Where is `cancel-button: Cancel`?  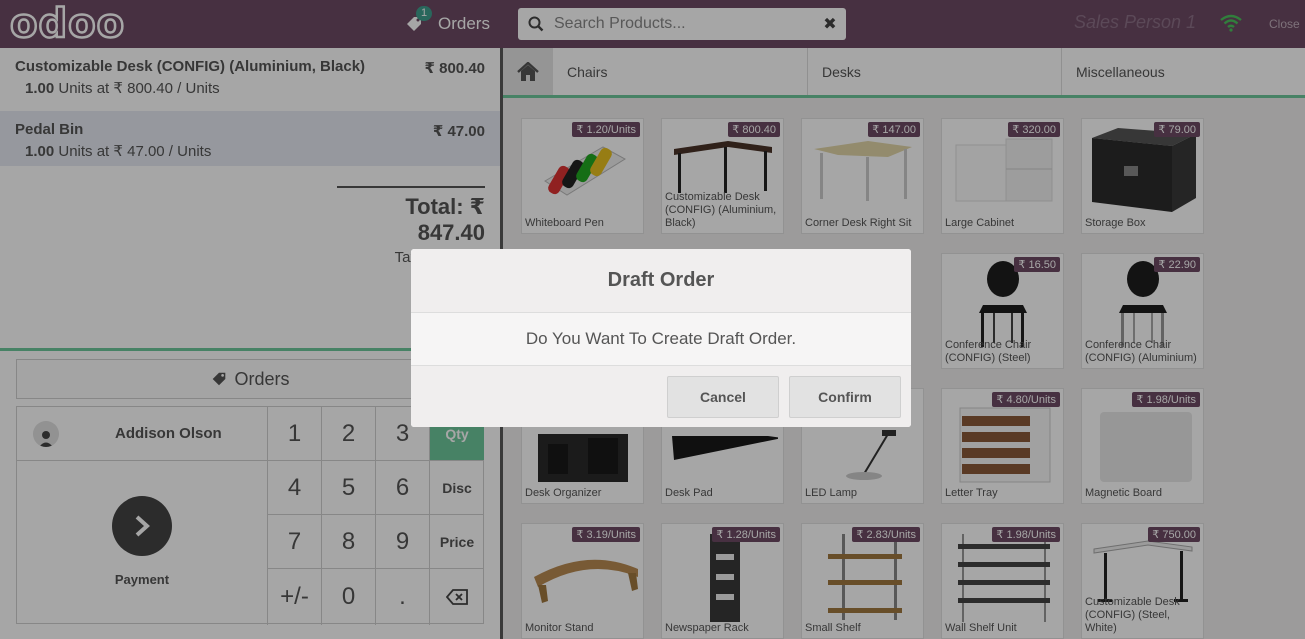 cancel-button: Cancel is located at coordinates (723, 397).